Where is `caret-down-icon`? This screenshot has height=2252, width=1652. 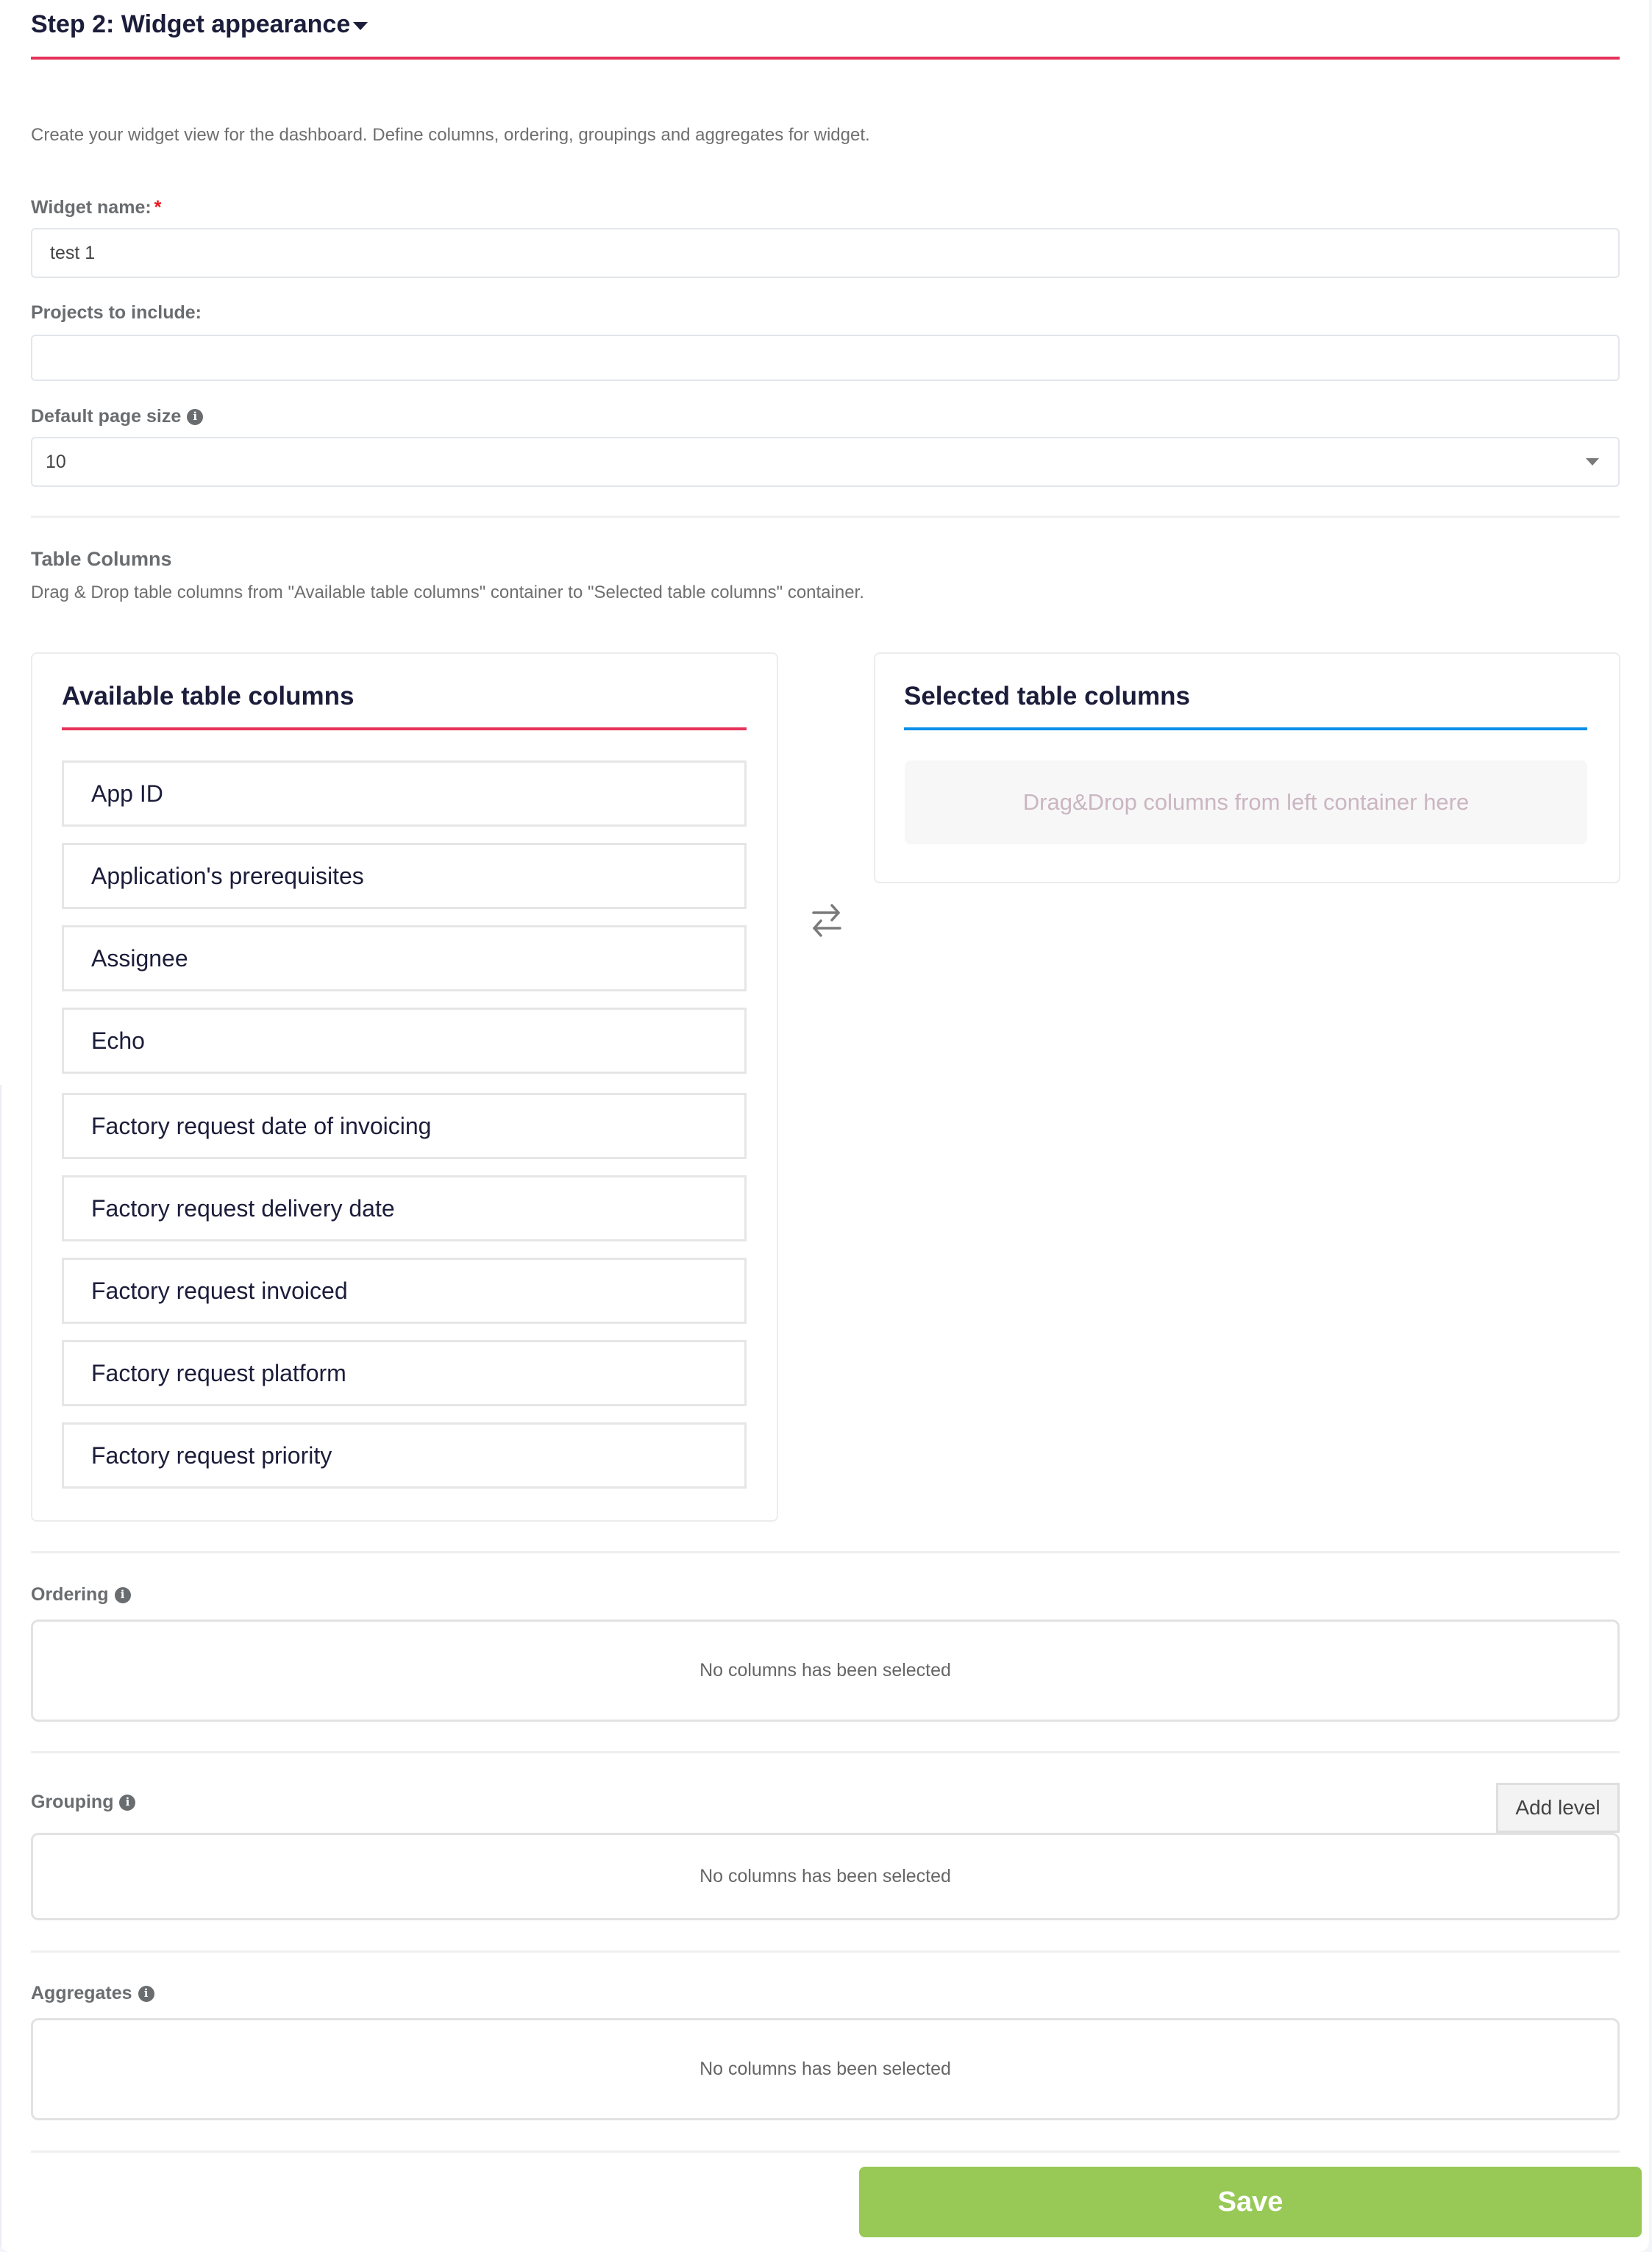
caret-down-icon is located at coordinates (361, 26).